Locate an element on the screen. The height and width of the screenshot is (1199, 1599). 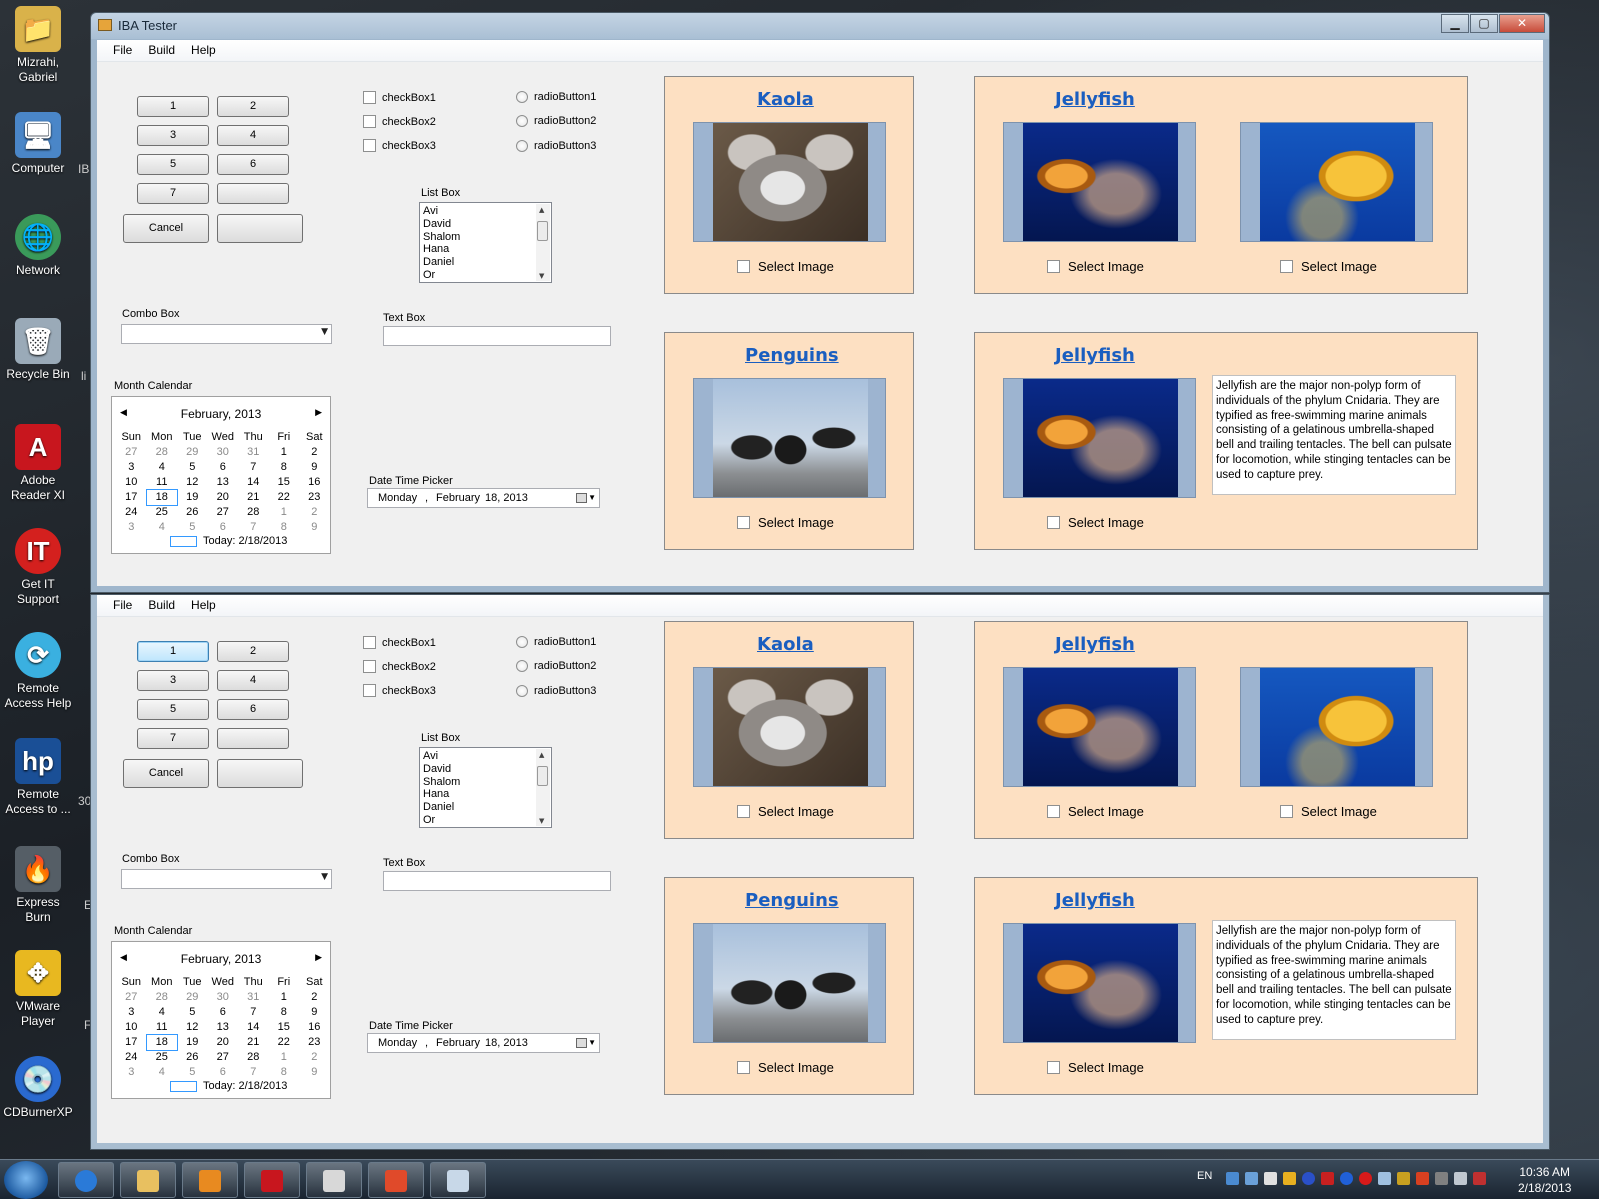
date-time-picker: Monday , February 18, 2013 ▼ is located at coordinates (483, 1043).